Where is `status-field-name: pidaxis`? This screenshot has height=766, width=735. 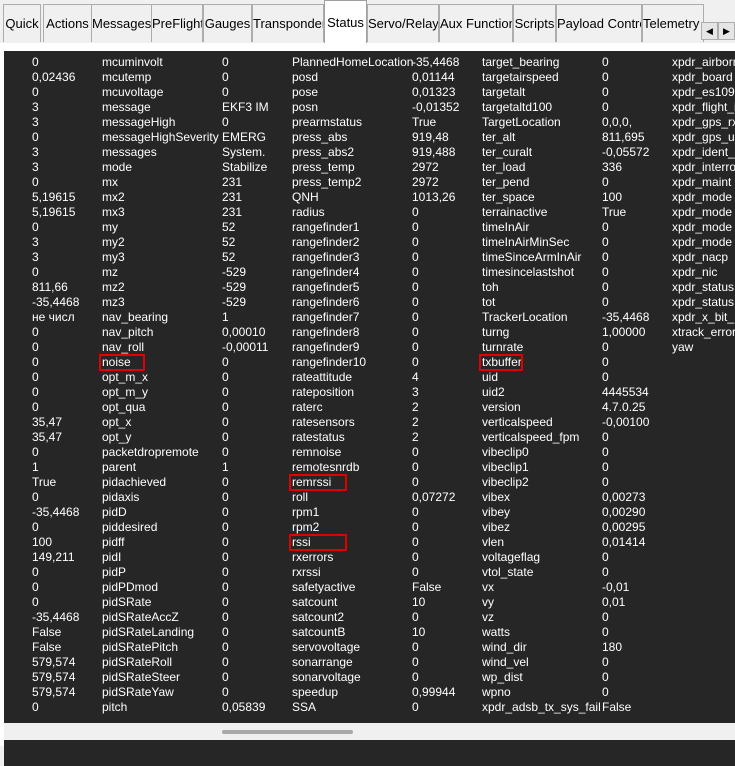
status-field-name: pidaxis is located at coordinates (121, 497).